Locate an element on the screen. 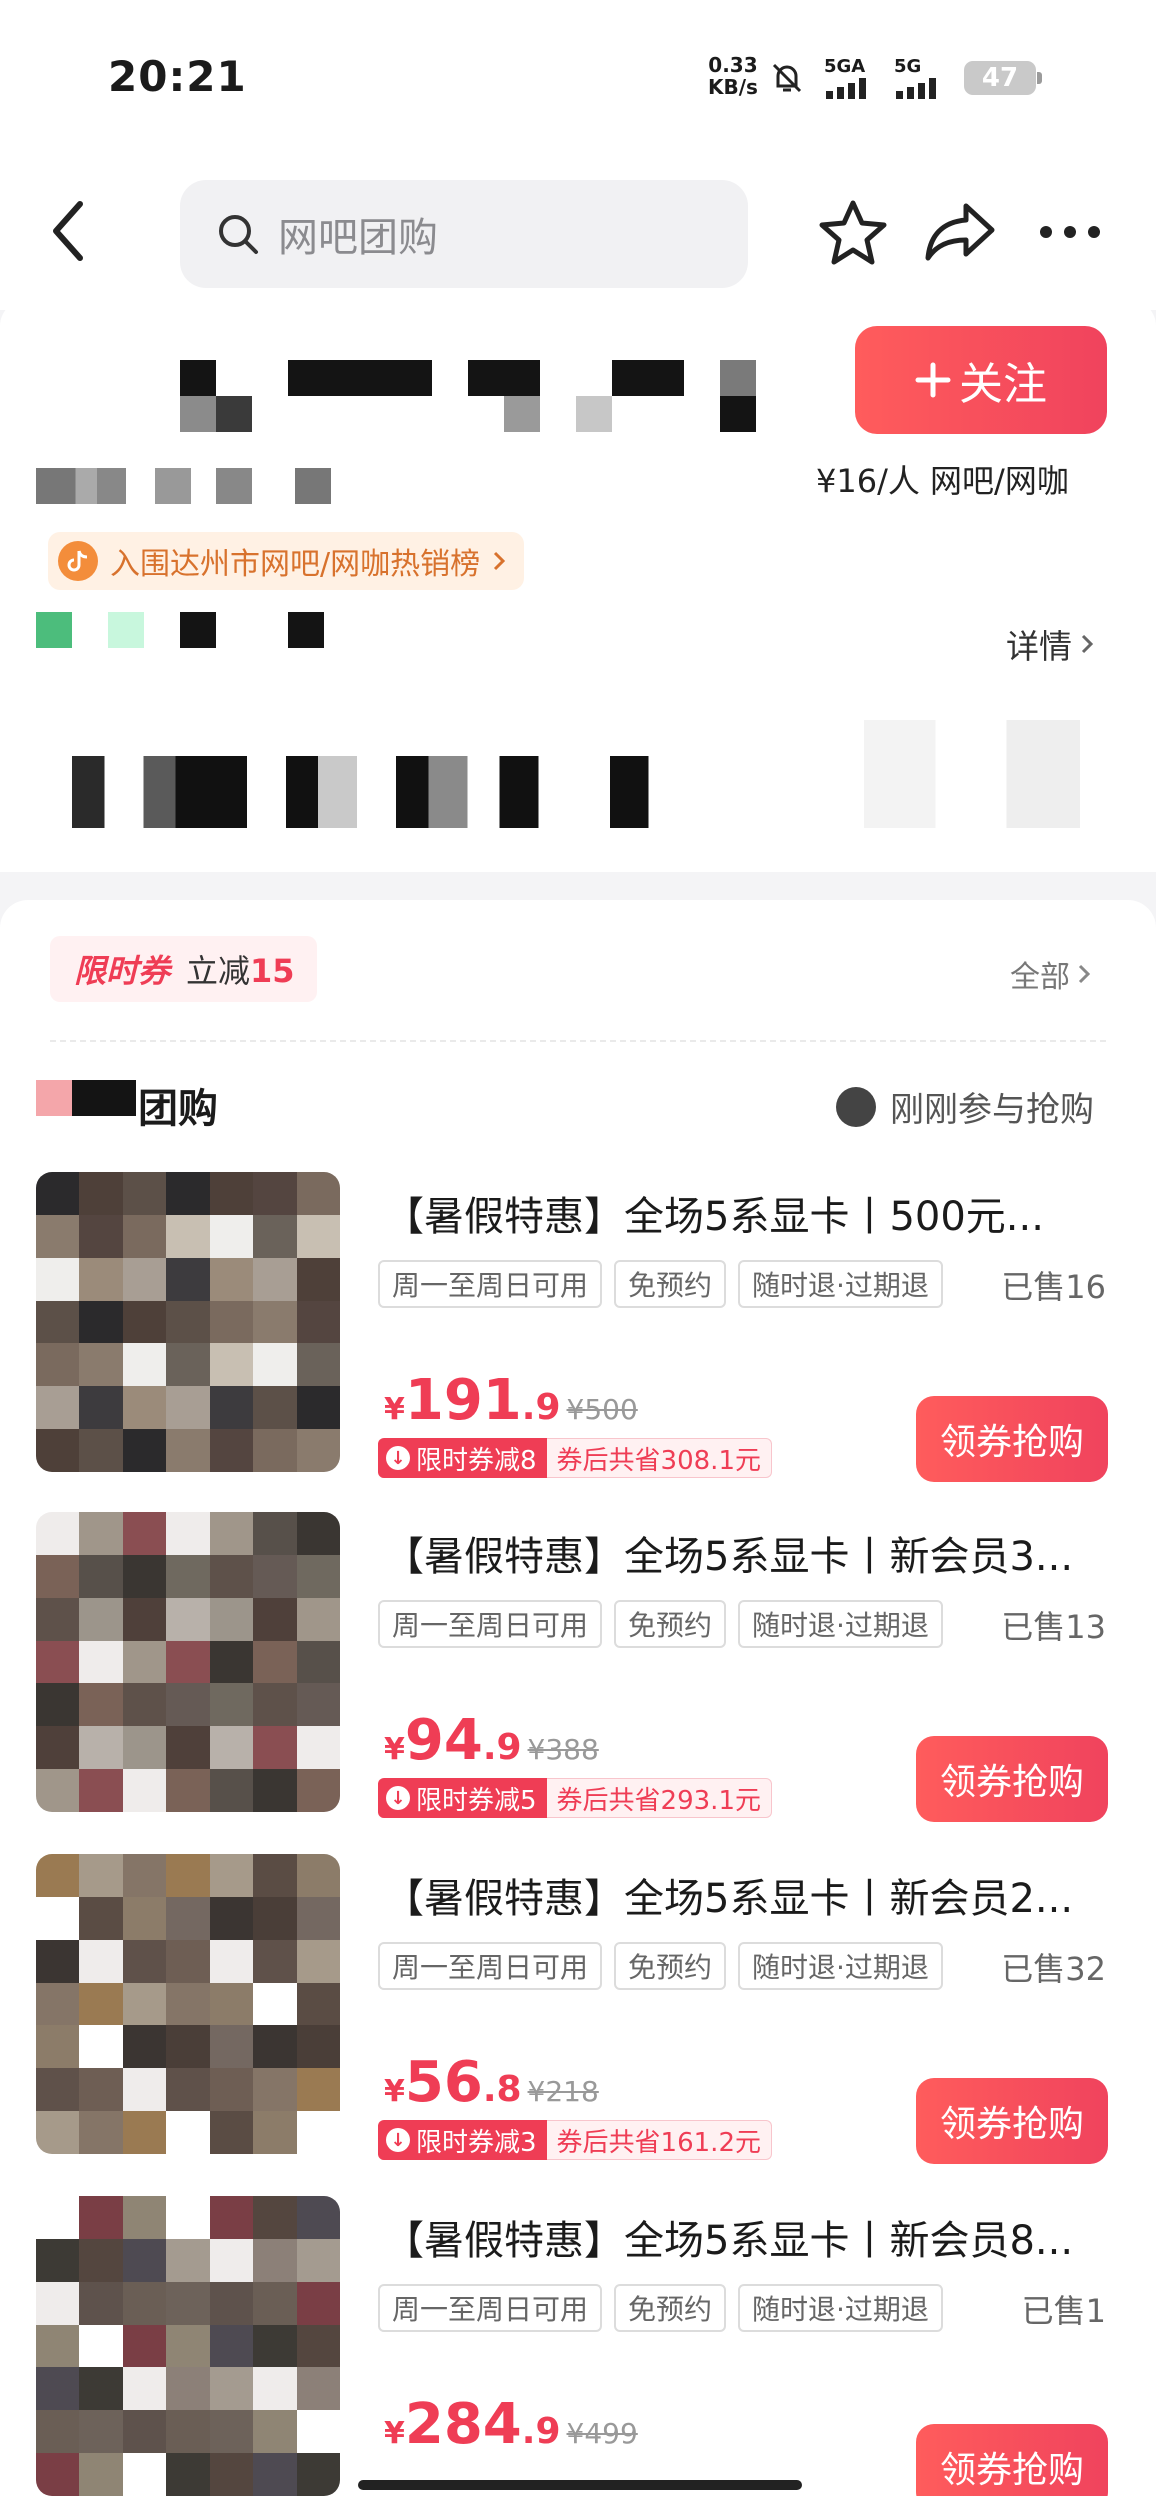 The width and height of the screenshot is (1156, 2510). price-category: ¥16/人 网吧/网咖 is located at coordinates (942, 481).